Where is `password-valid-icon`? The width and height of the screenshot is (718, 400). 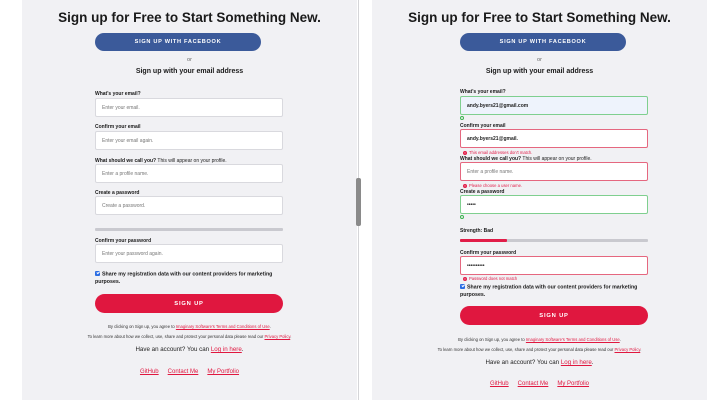 password-valid-icon is located at coordinates (462, 217).